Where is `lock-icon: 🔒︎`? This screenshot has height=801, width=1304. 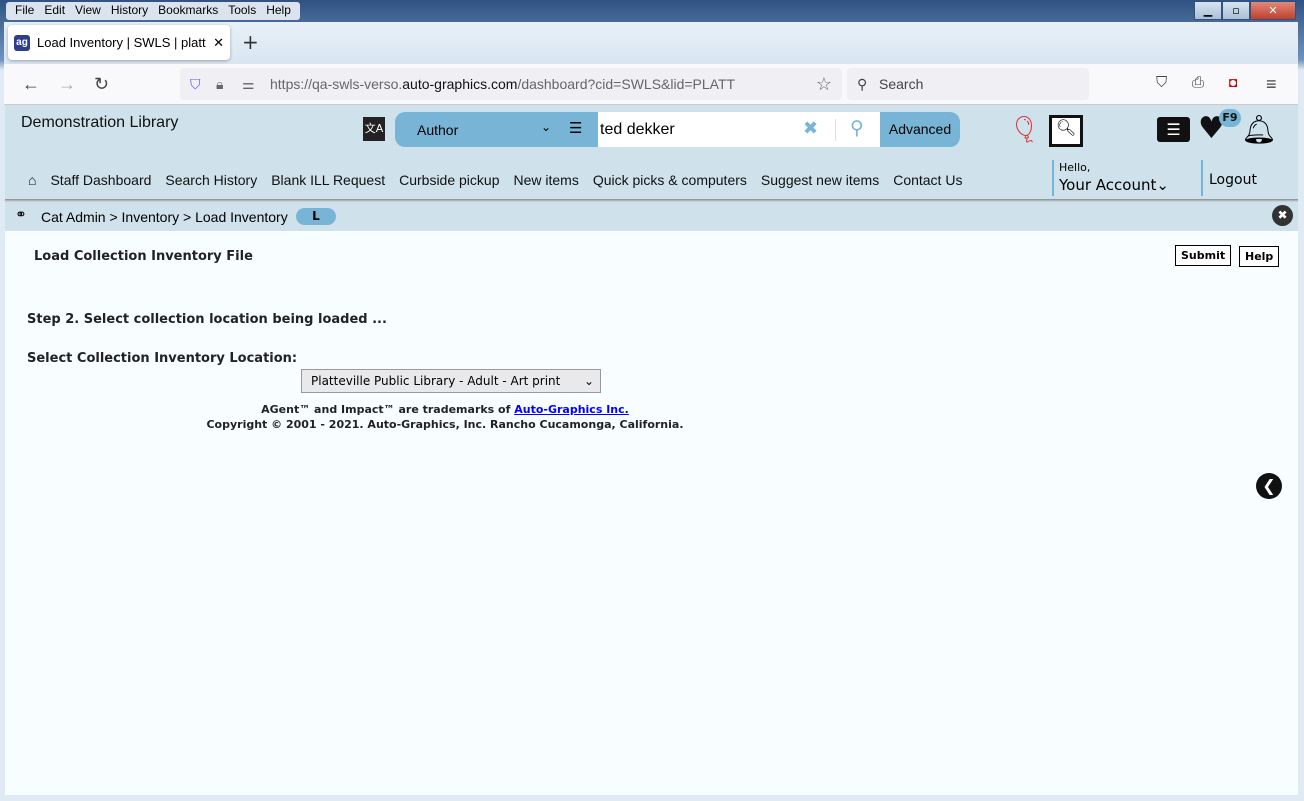
lock-icon: 🔒︎ is located at coordinates (220, 84).